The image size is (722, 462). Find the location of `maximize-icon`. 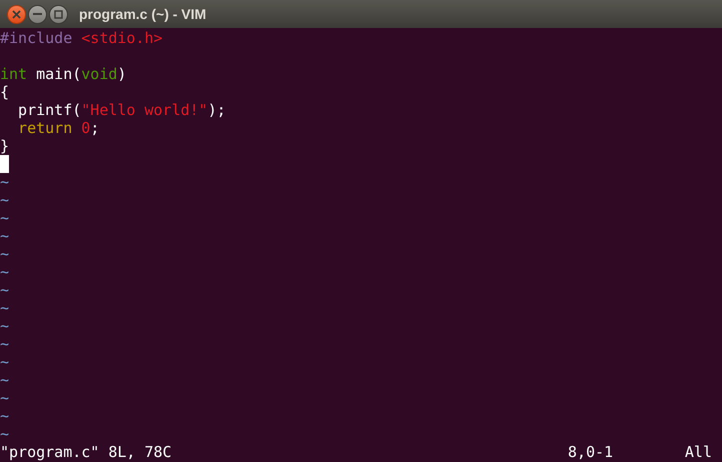

maximize-icon is located at coordinates (58, 14).